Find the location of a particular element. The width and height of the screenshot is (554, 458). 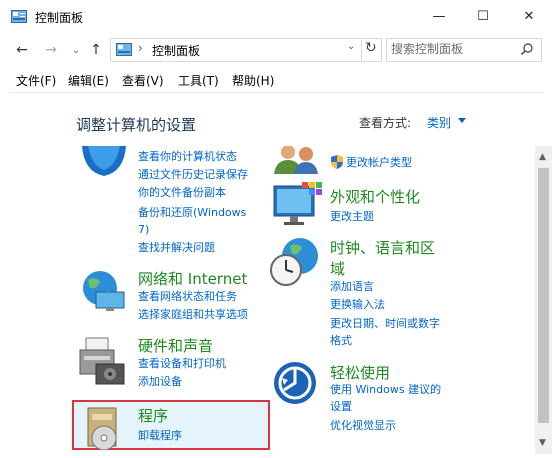

uac-shield-icon is located at coordinates (337, 162).